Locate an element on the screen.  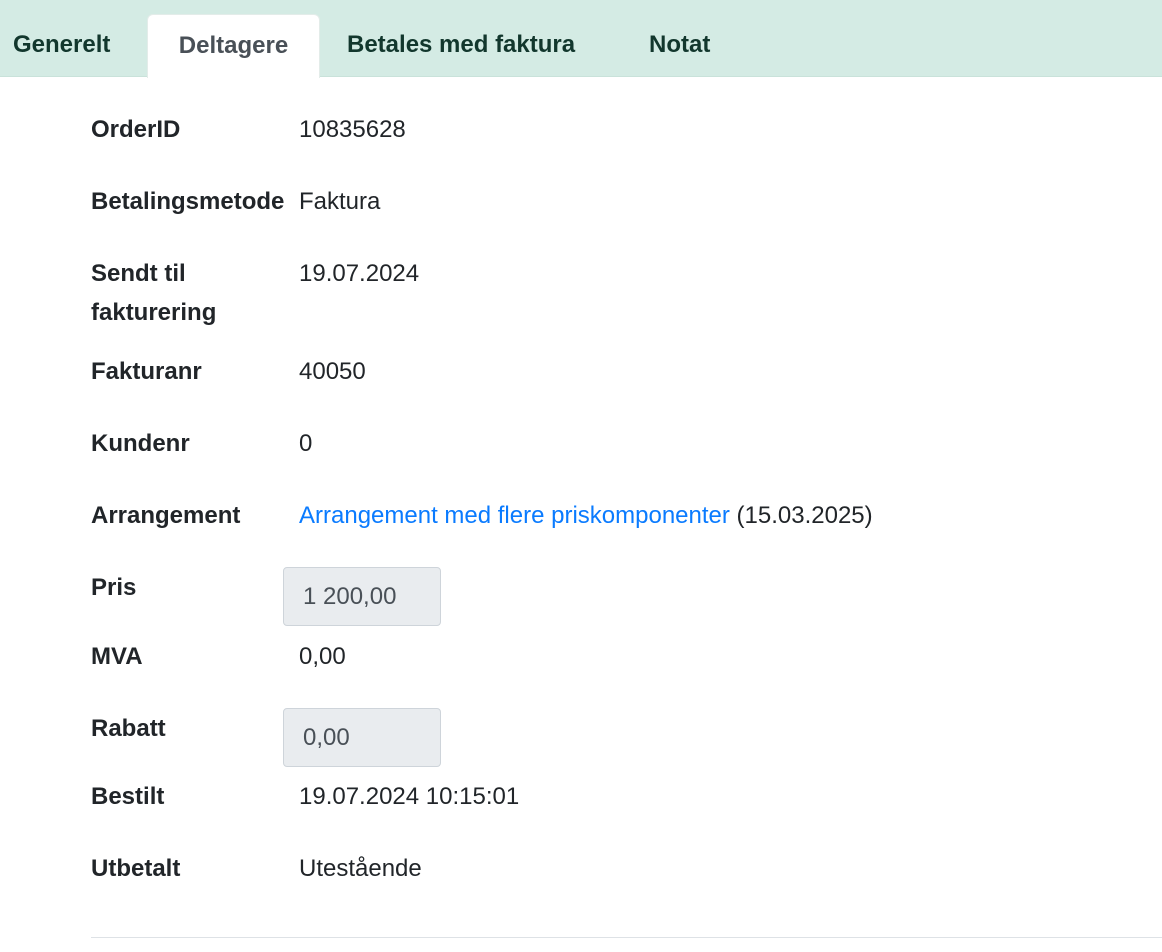
event-label: Arrangement is located at coordinates (166, 515).